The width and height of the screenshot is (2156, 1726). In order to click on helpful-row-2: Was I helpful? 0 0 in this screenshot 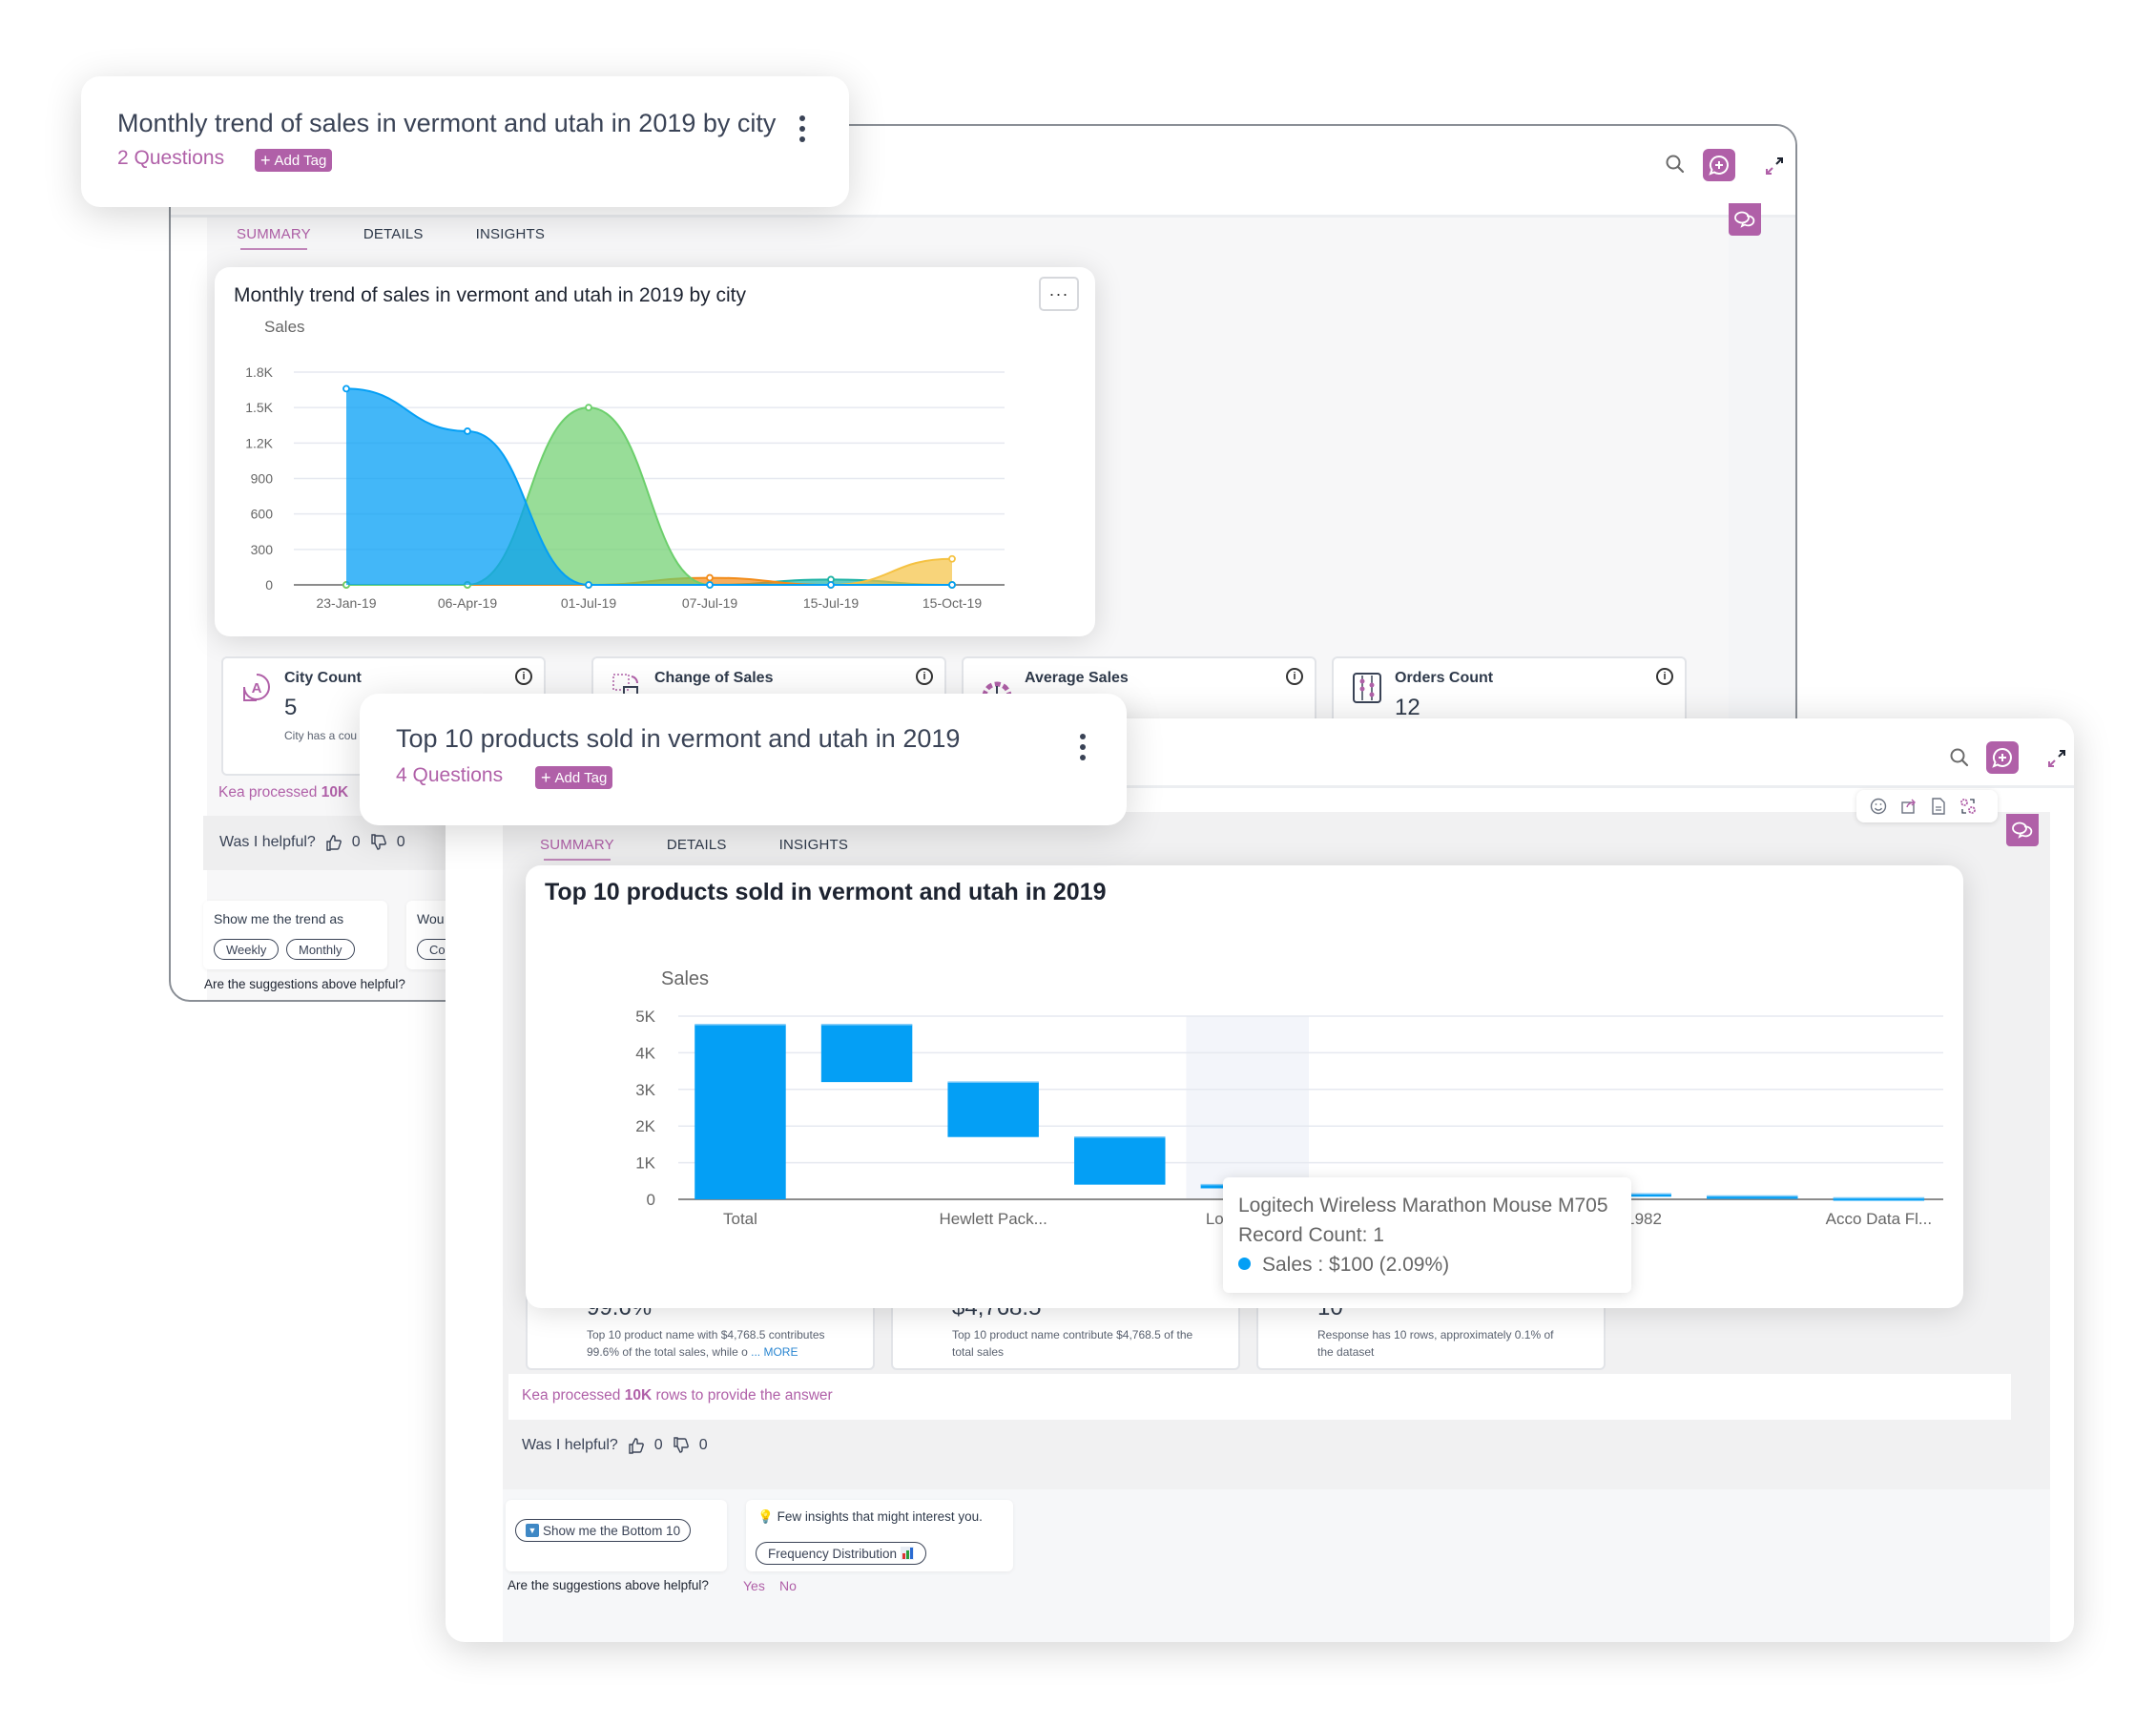, I will do `click(615, 1445)`.